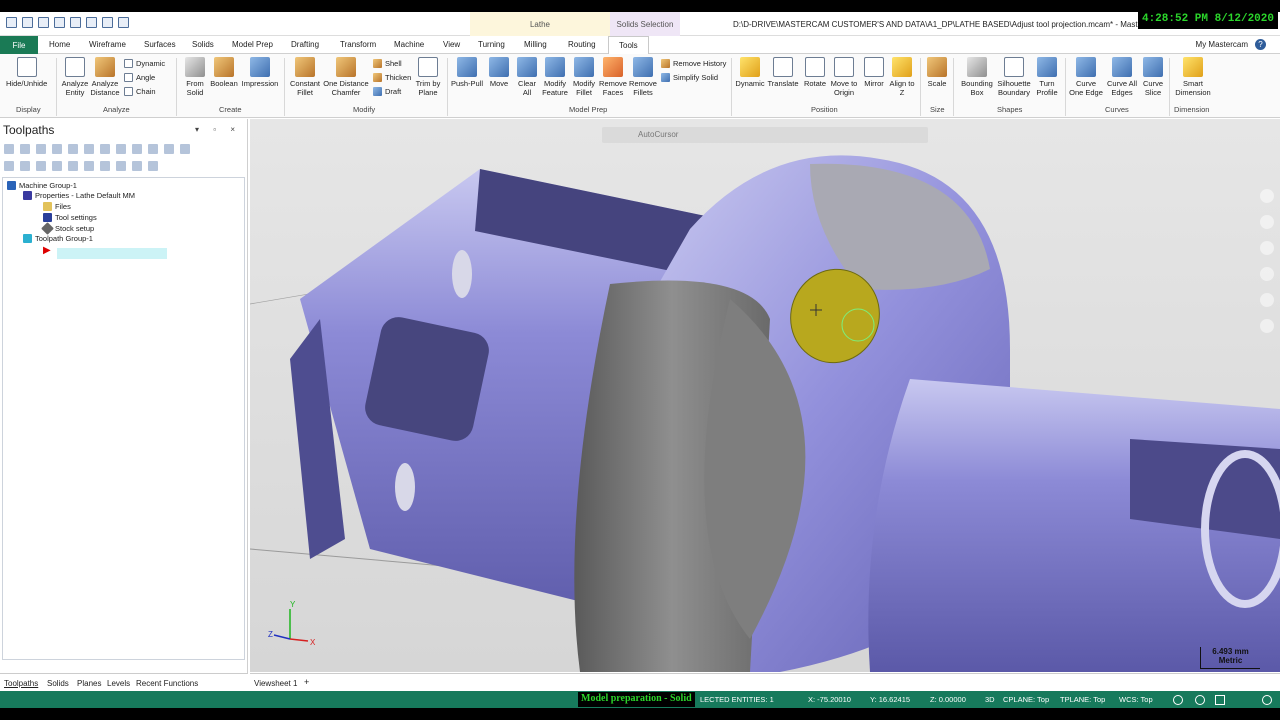 This screenshot has width=1280, height=720. What do you see at coordinates (1122, 77) in the screenshot?
I see `curve-all-edges-button: Curve All Edges` at bounding box center [1122, 77].